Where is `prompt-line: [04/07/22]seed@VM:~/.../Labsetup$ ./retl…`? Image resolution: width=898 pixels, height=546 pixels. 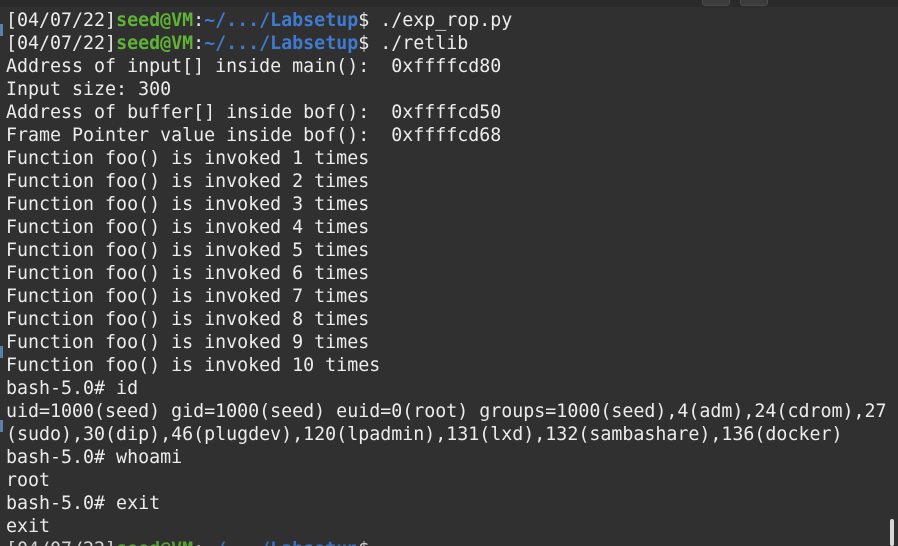 prompt-line: [04/07/22]seed@VM:~/.../Labsetup$ ./retl… is located at coordinates (452, 43).